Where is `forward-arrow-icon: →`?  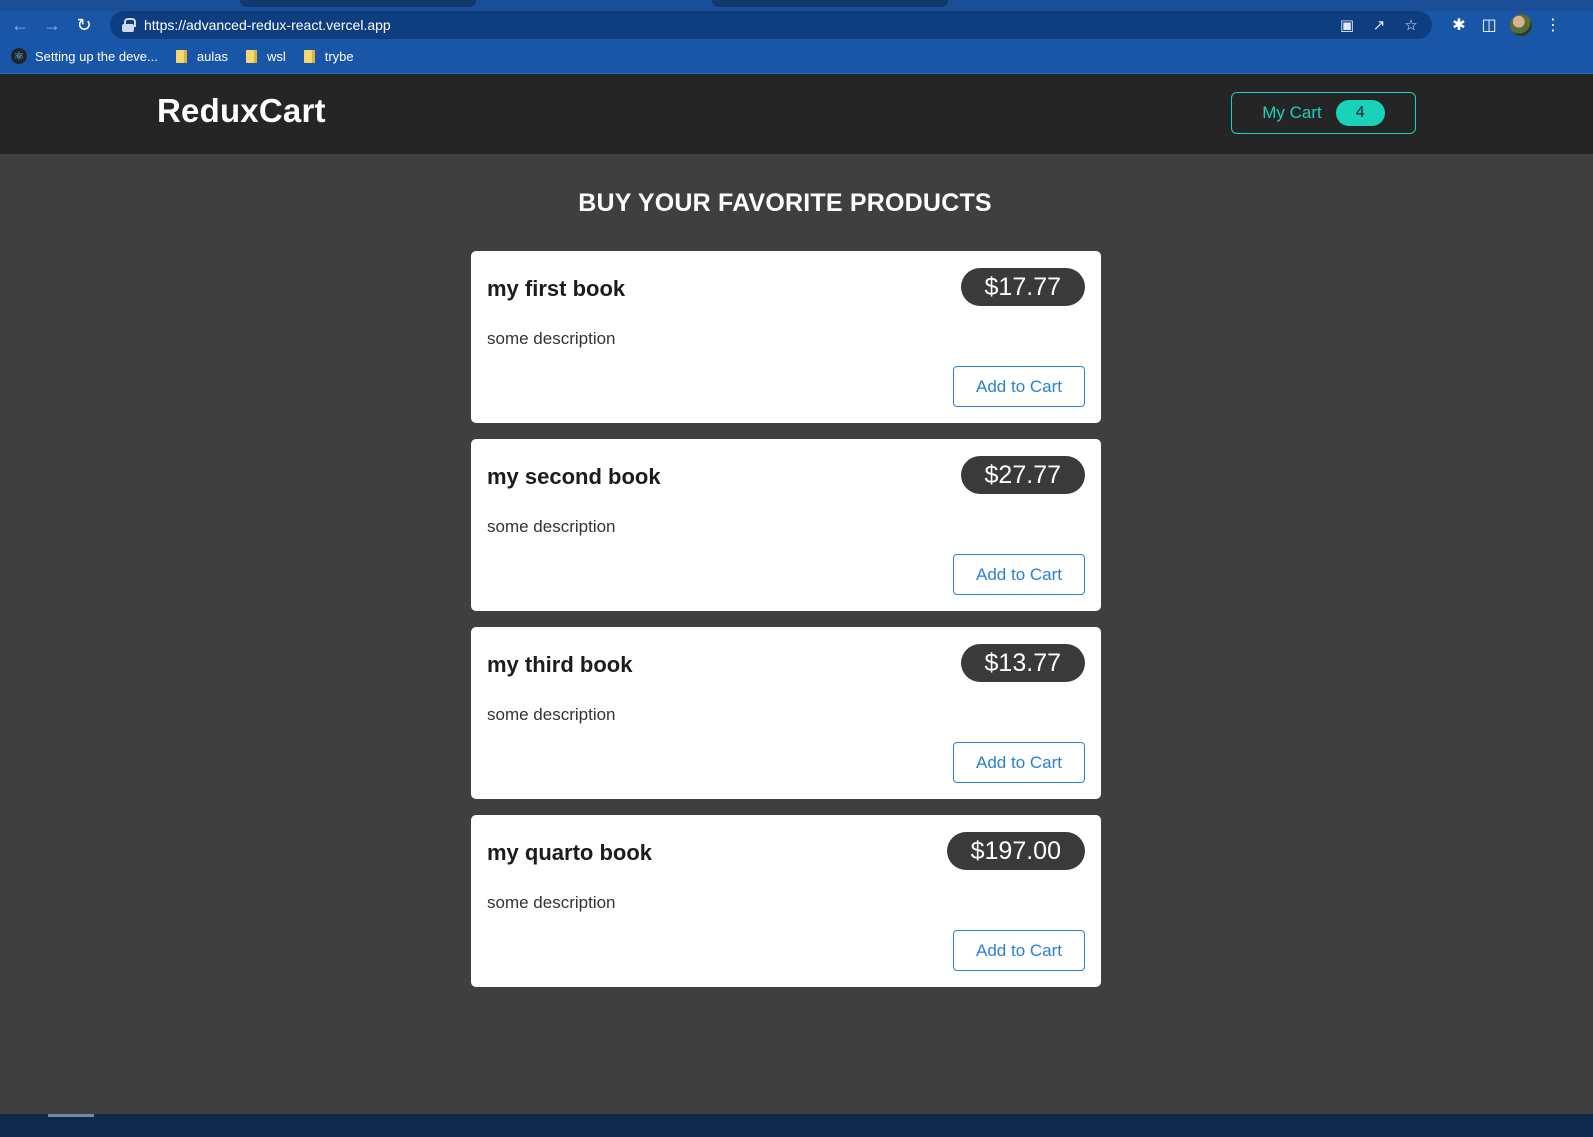 forward-arrow-icon: → is located at coordinates (52, 25).